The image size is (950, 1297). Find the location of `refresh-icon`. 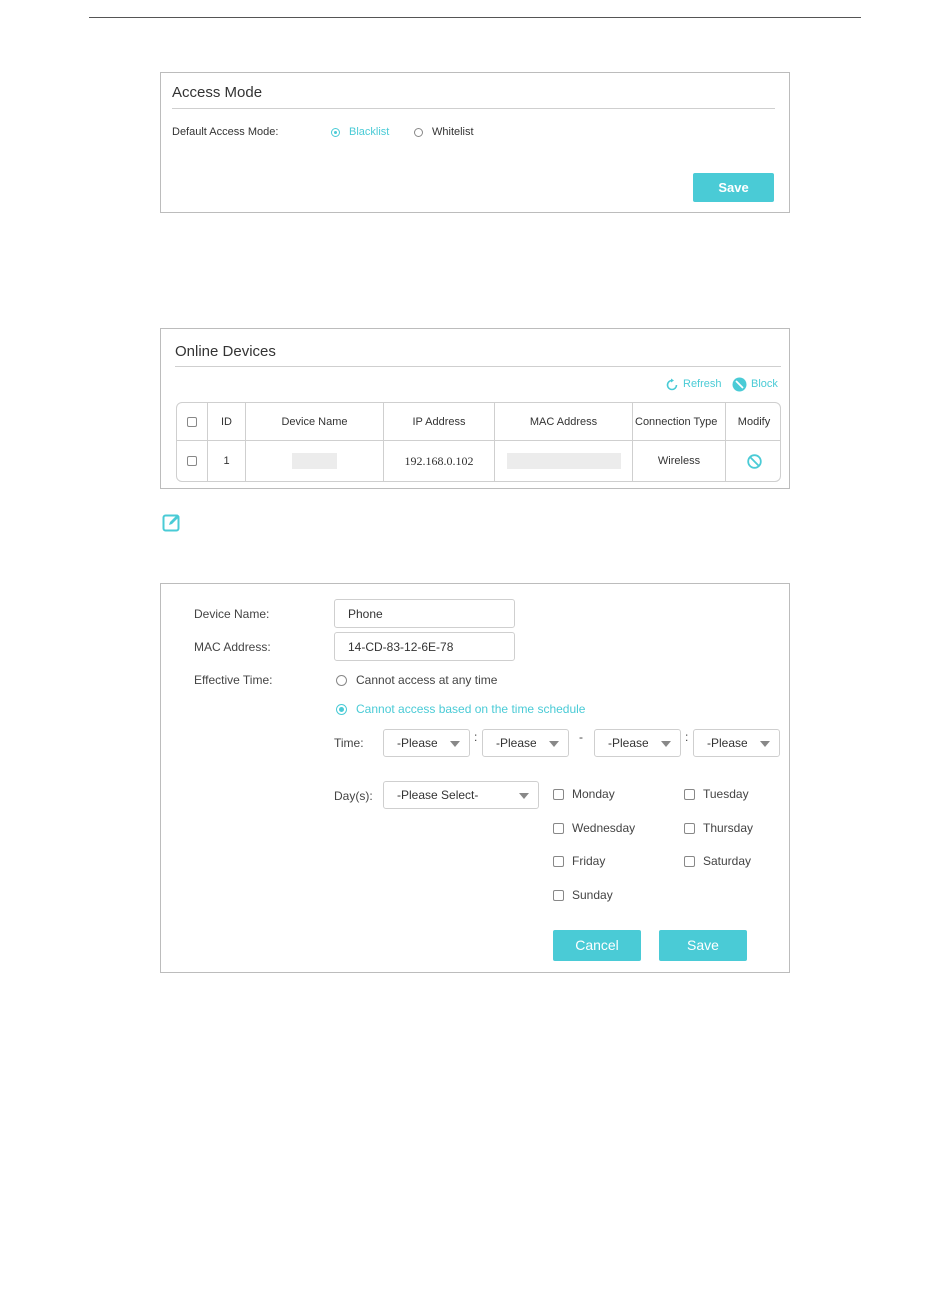

refresh-icon is located at coordinates (672, 385).